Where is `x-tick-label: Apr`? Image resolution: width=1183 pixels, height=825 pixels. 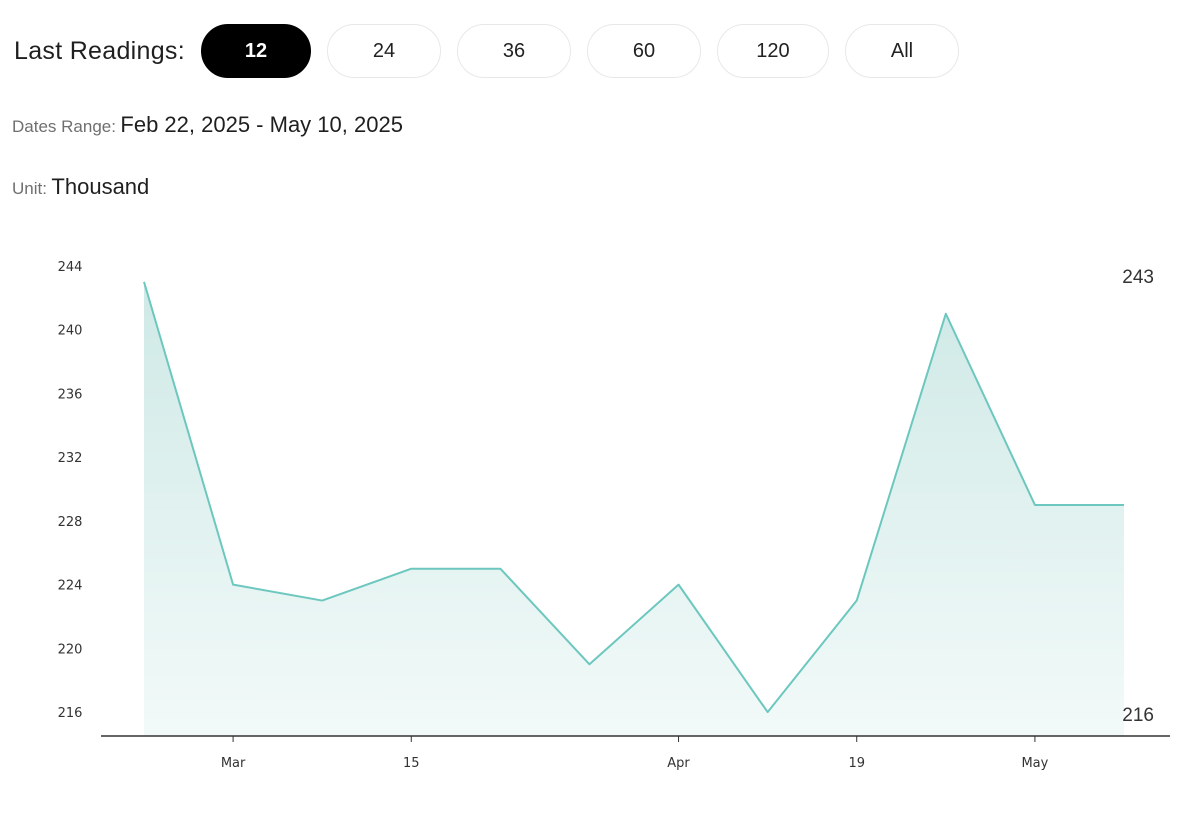 x-tick-label: Apr is located at coordinates (678, 763).